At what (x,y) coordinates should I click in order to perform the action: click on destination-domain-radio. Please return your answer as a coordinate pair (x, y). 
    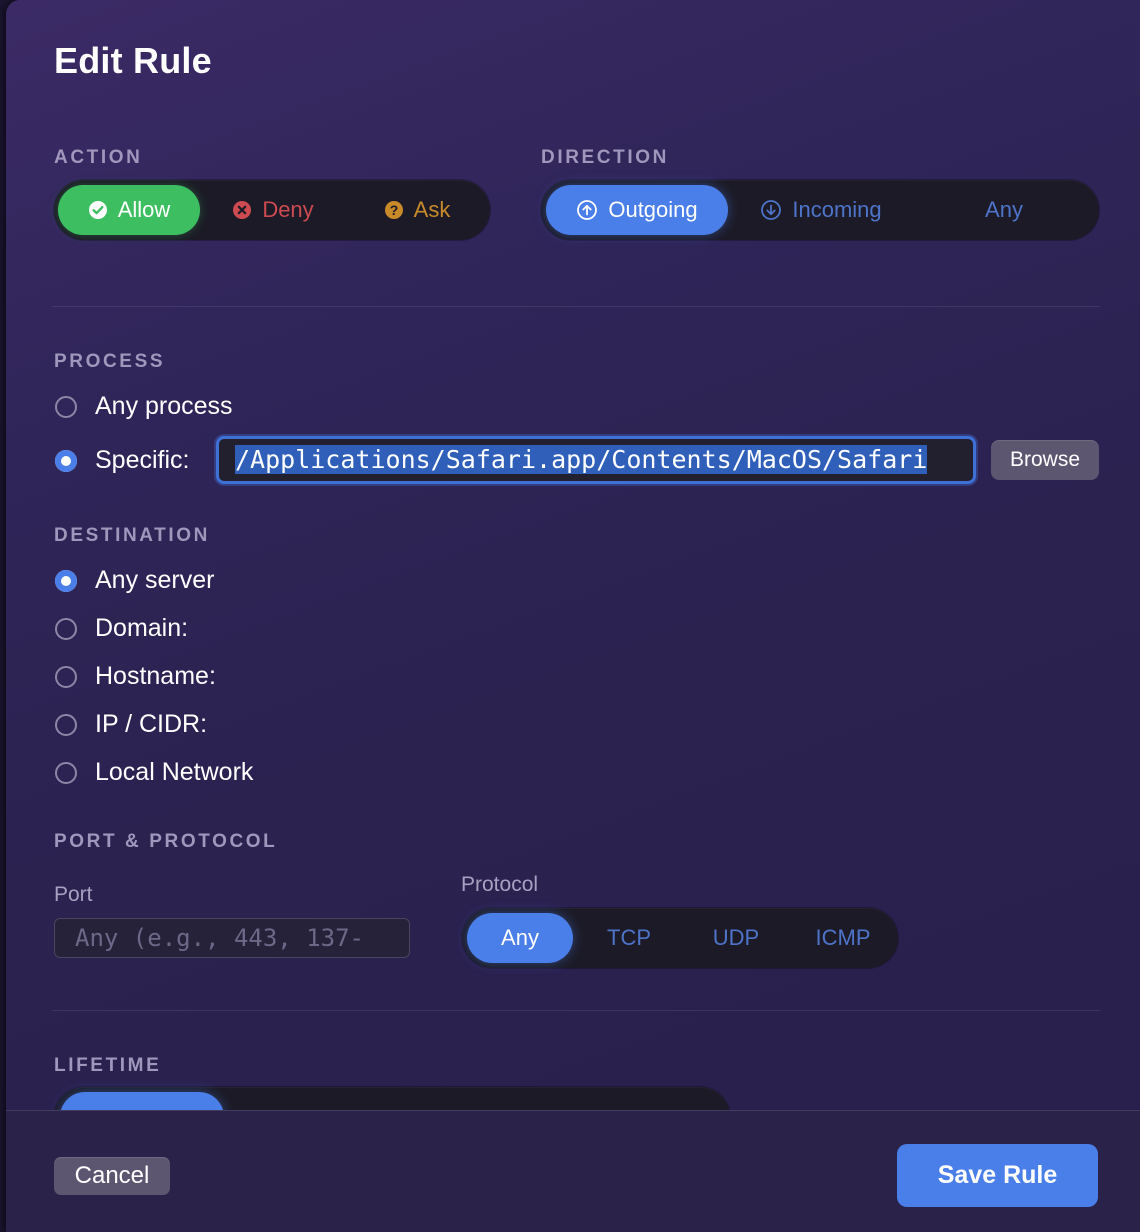
    Looking at the image, I should click on (66, 628).